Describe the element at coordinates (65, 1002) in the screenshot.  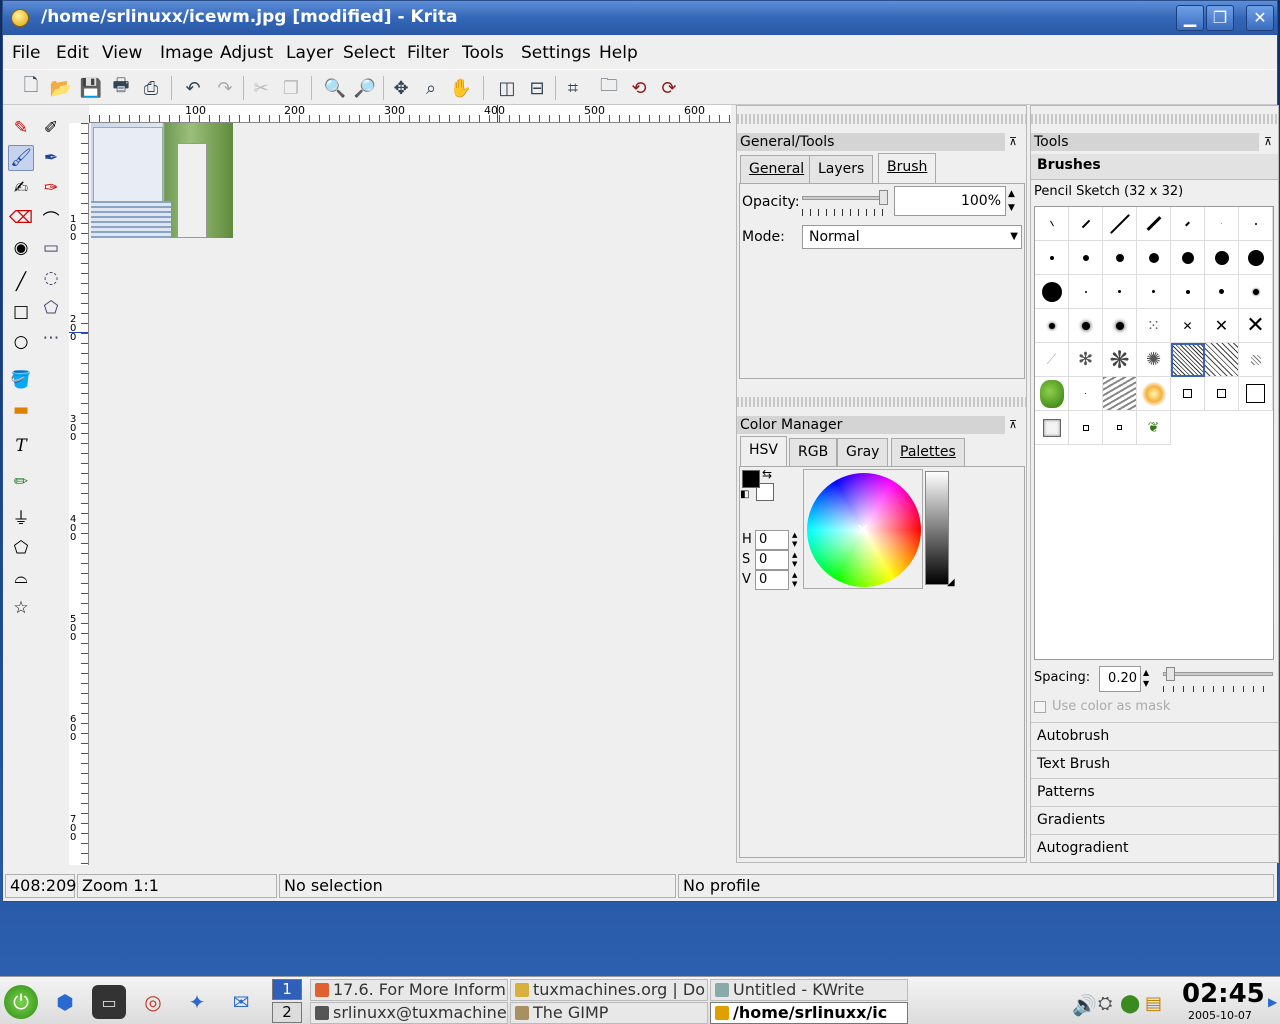
I see `home-folder-icon: ⬢` at that location.